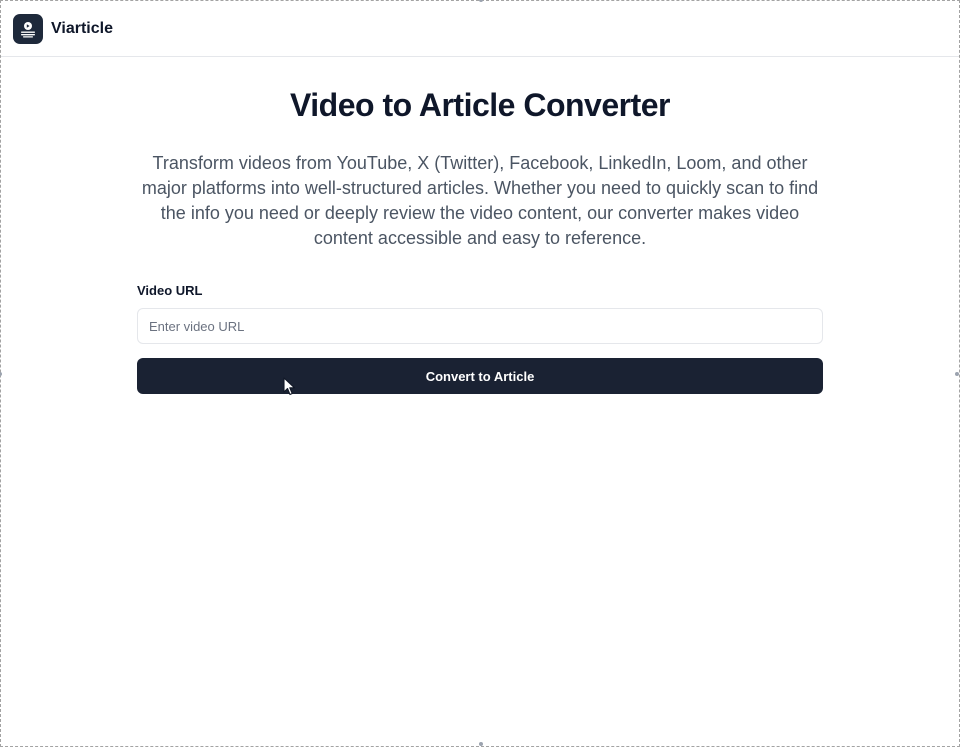 The image size is (960, 747). I want to click on convert-form: Video URL Convert to Article, so click(480, 338).